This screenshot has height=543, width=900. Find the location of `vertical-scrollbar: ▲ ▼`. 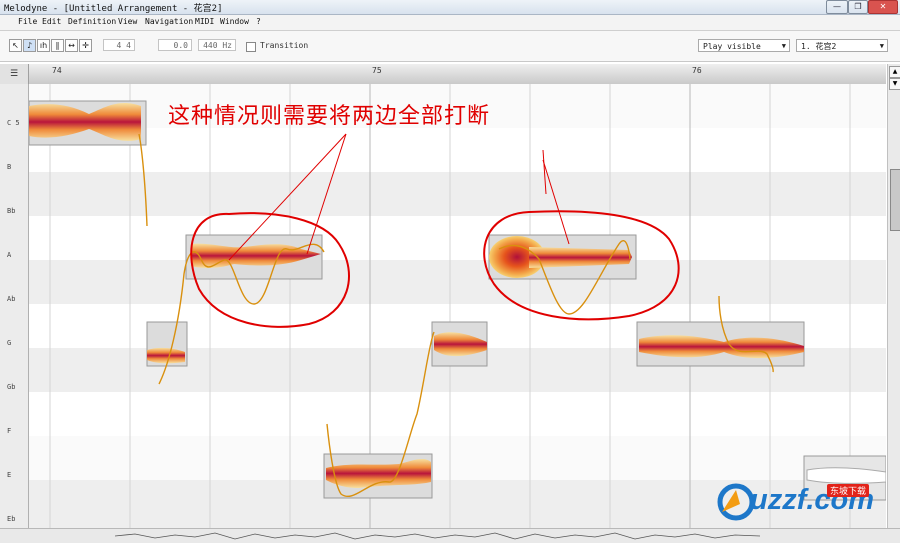

vertical-scrollbar: ▲ ▼ is located at coordinates (893, 296).